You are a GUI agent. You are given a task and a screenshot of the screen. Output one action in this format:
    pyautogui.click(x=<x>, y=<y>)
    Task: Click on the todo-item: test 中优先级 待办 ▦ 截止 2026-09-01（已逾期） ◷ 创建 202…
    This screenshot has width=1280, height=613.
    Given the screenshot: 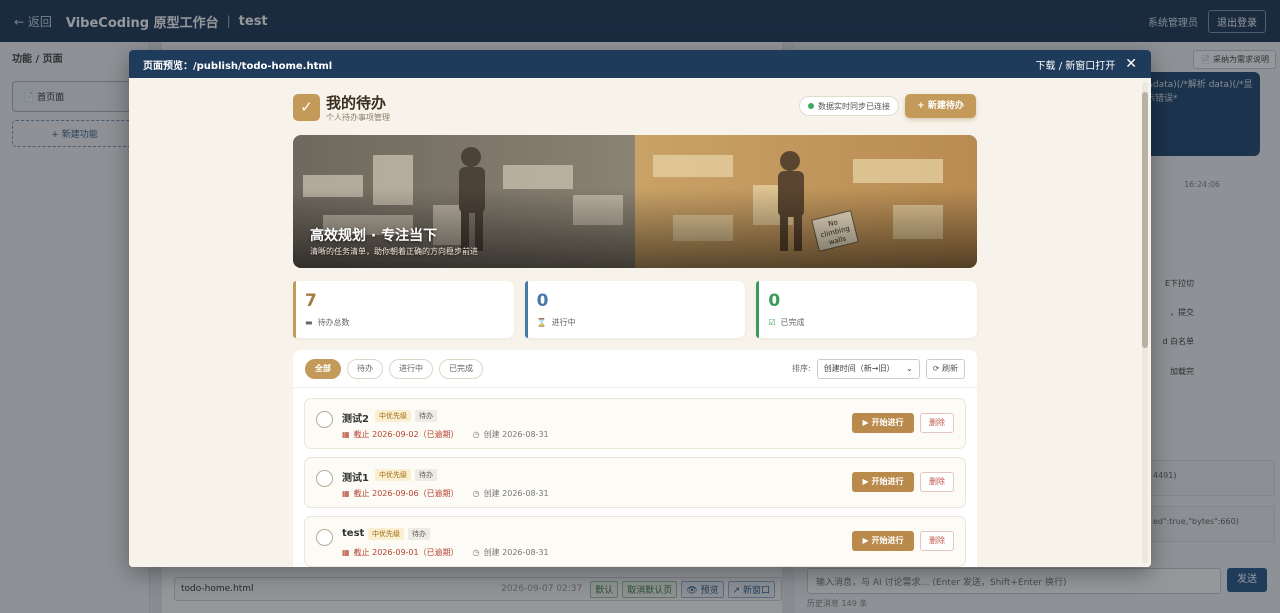 What is the action you would take?
    pyautogui.click(x=635, y=541)
    